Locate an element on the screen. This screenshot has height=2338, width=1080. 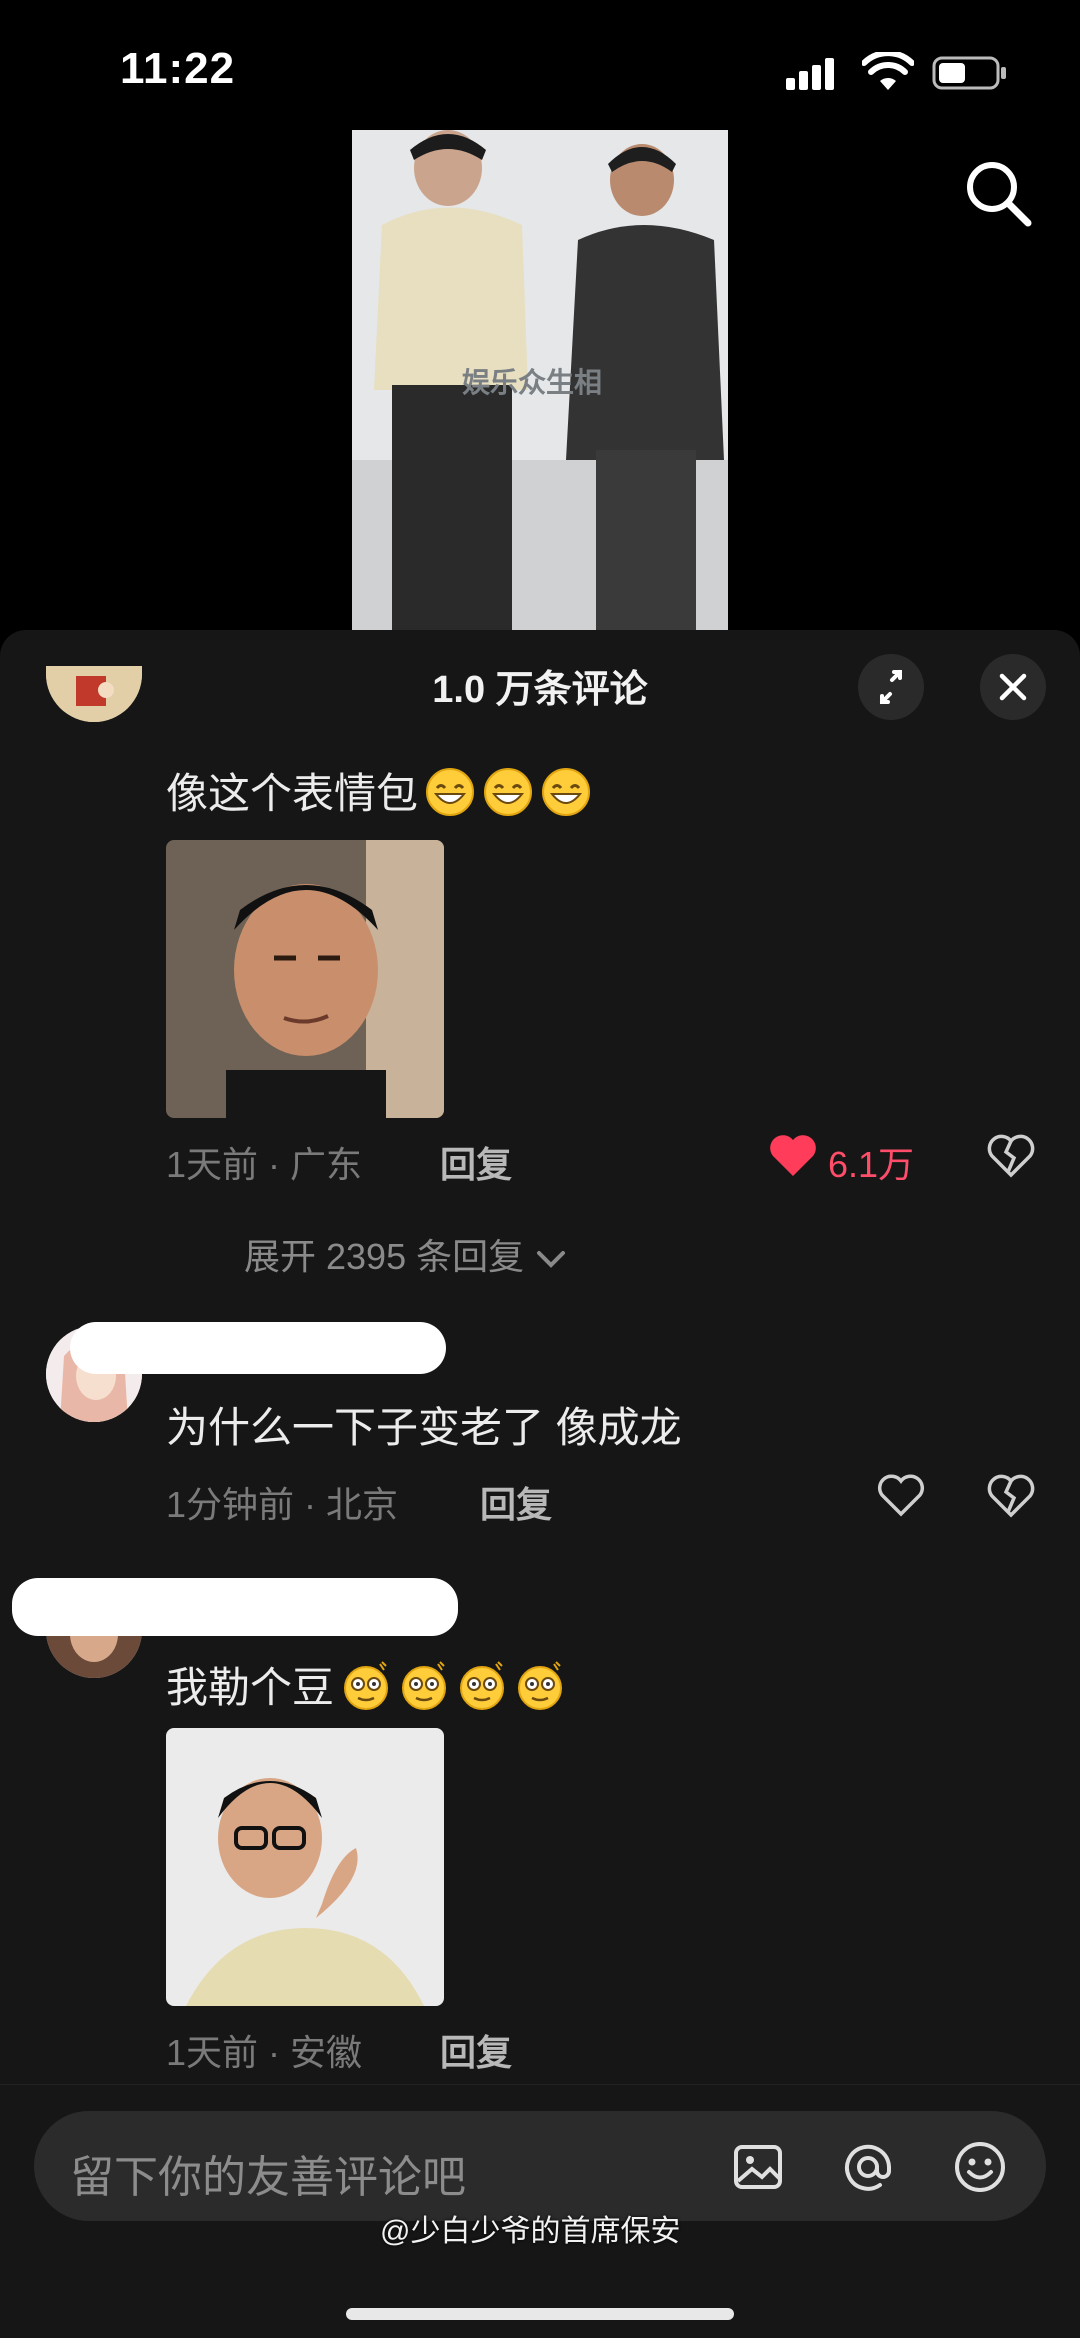
video-thumbnail: 娱乐众生相 is located at coordinates (540, 380).